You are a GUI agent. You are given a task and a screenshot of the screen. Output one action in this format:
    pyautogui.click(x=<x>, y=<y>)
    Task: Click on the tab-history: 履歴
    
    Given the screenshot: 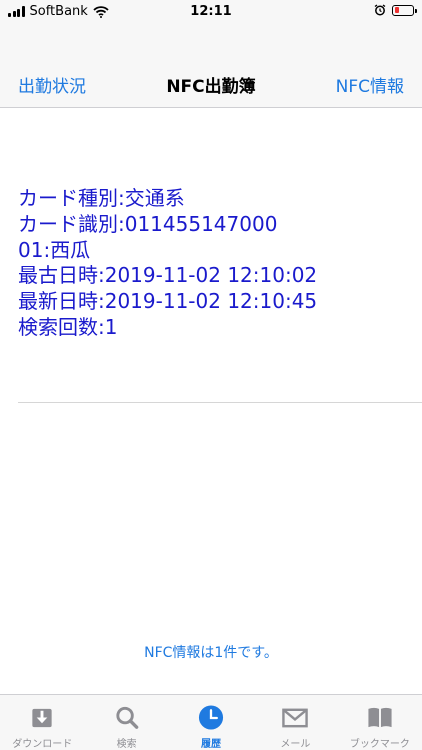 What is the action you would take?
    pyautogui.click(x=211, y=722)
    